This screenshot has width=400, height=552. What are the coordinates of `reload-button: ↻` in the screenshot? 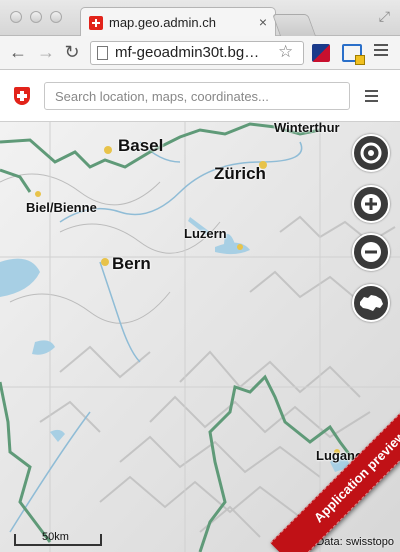 It's located at (72, 52).